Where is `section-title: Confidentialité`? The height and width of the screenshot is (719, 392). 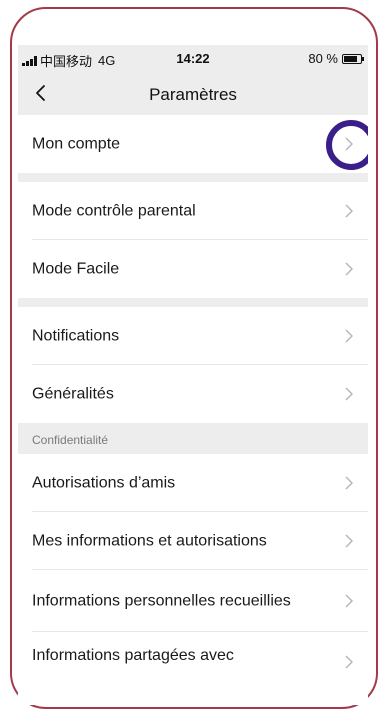 section-title: Confidentialité is located at coordinates (70, 440).